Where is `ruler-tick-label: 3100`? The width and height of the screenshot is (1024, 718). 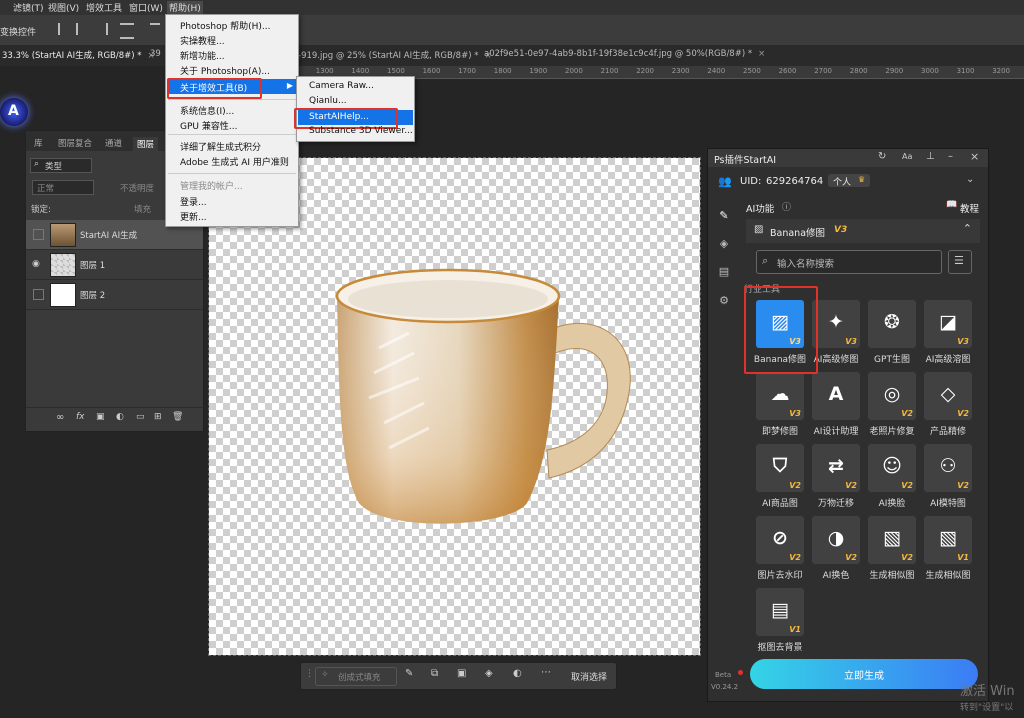 ruler-tick-label: 3100 is located at coordinates (965, 71).